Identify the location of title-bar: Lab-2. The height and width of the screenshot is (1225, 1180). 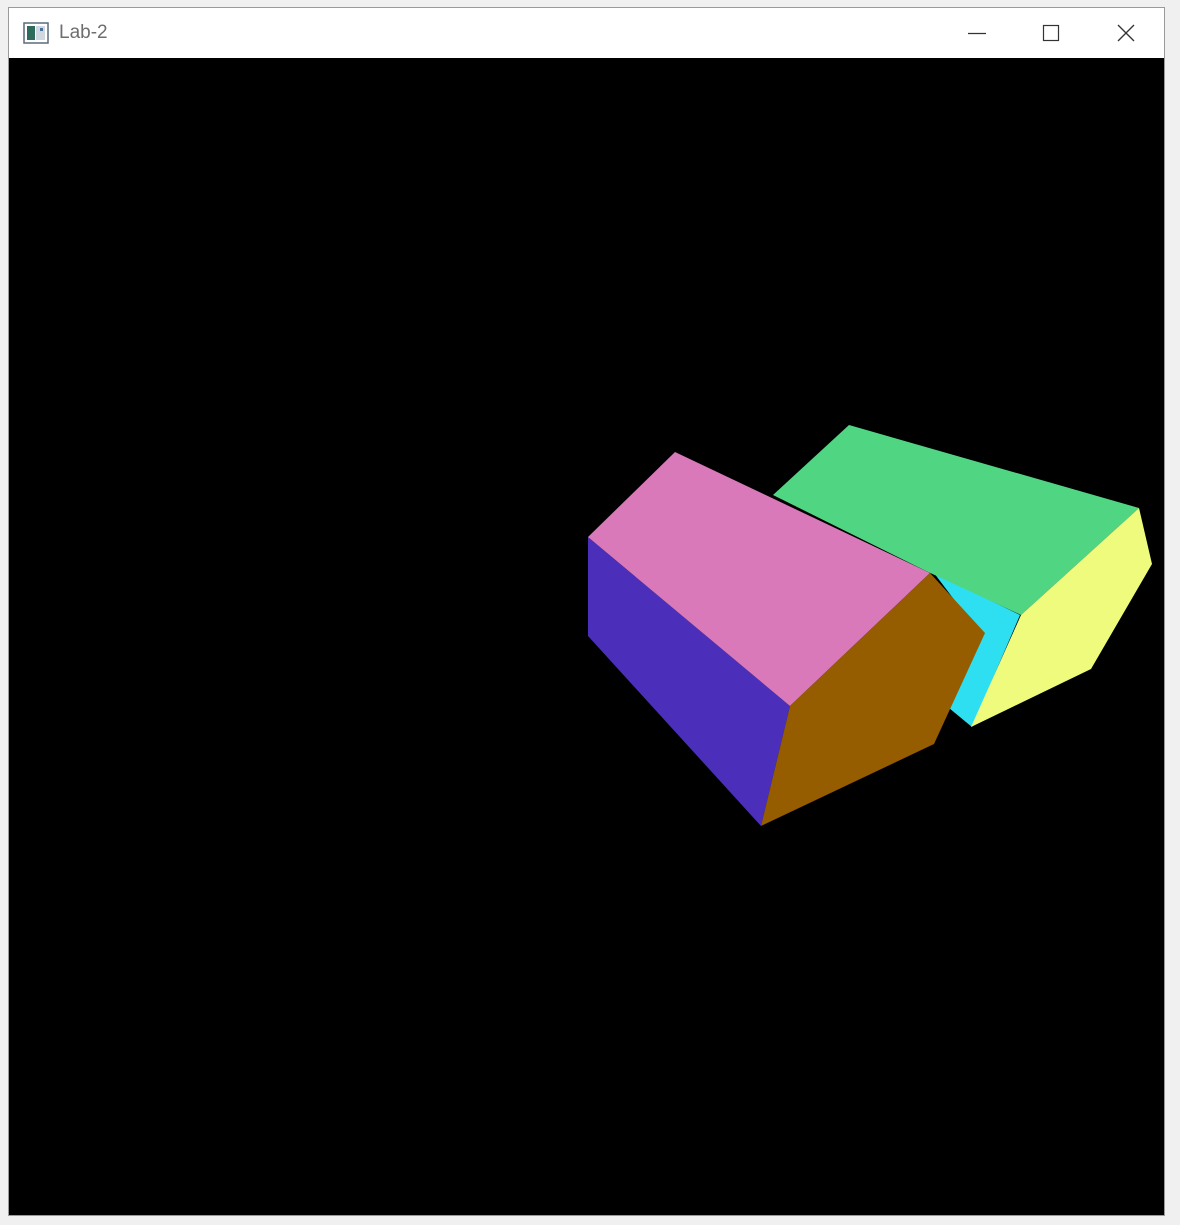
(586, 33).